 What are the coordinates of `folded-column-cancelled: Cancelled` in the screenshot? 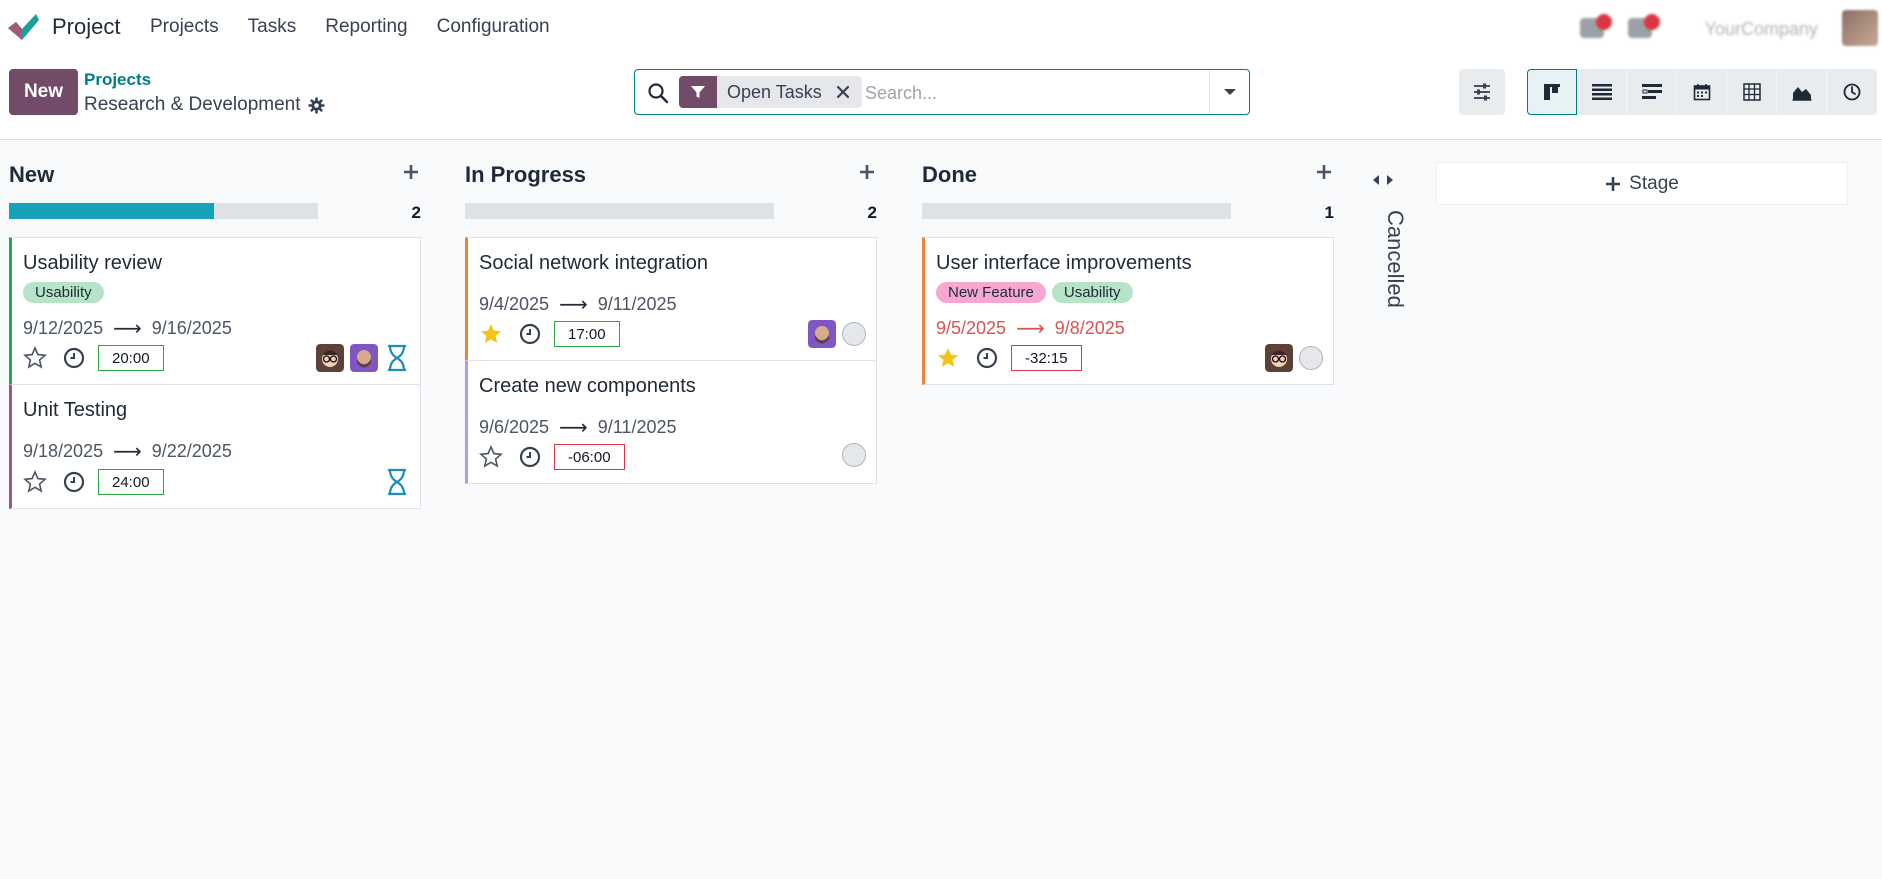 It's located at (1387, 250).